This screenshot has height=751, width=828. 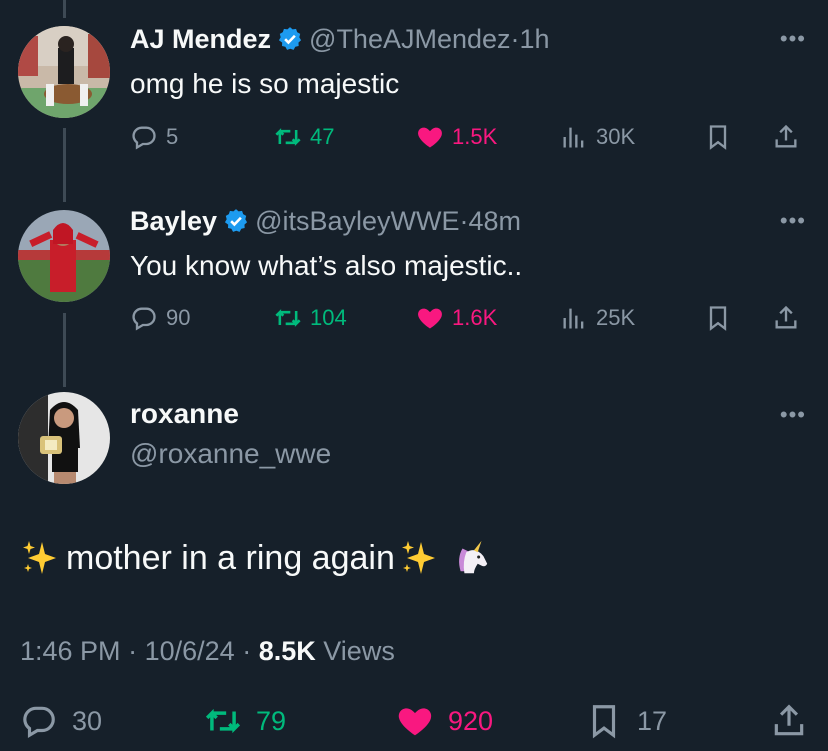 I want to click on views-button: 30K, so click(x=597, y=137).